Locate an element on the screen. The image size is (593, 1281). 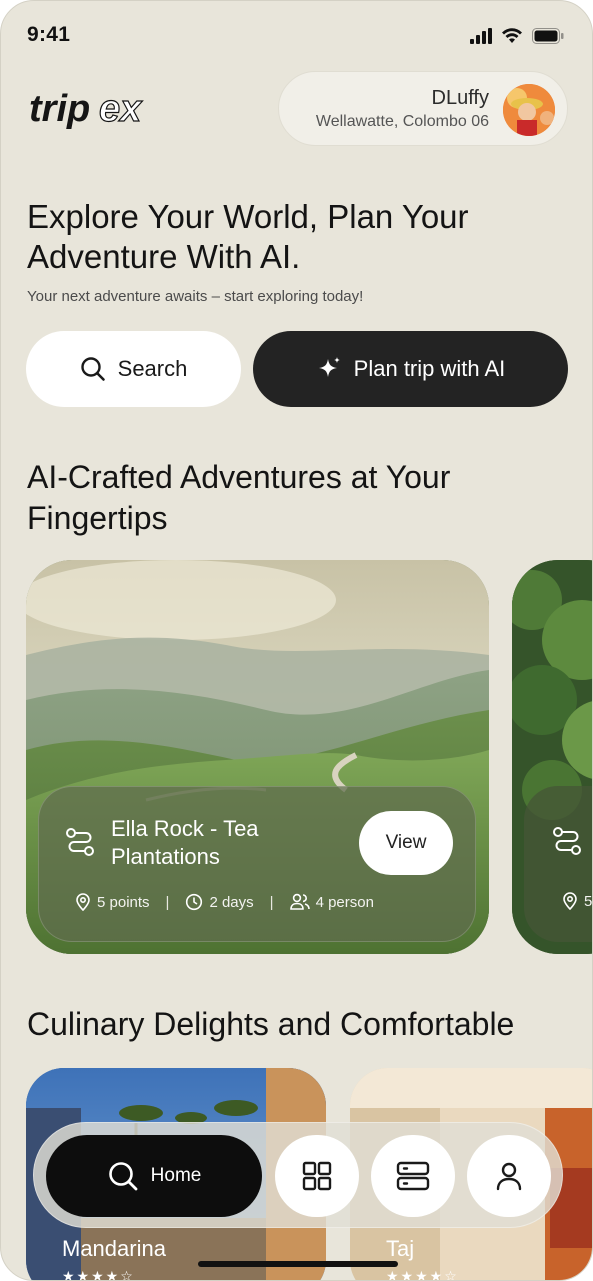
trip-card-title: Ella Rock - Tea Plantations is located at coordinates (185, 842).